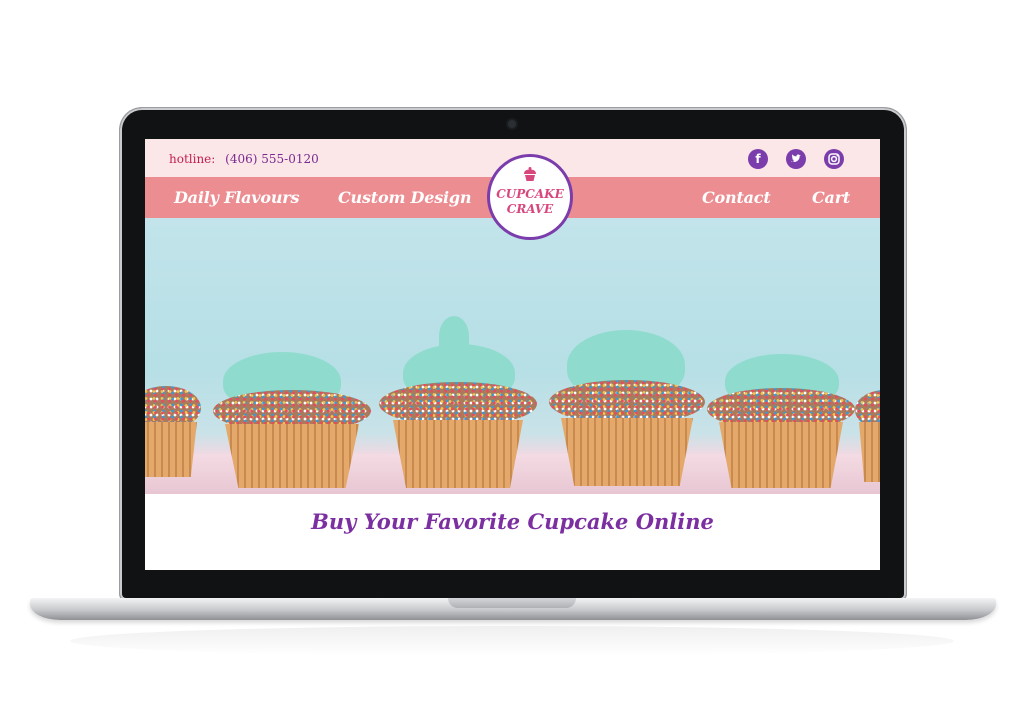 This screenshot has height=720, width=1024. Describe the element at coordinates (831, 197) in the screenshot. I see `nav-cart: Cart` at that location.